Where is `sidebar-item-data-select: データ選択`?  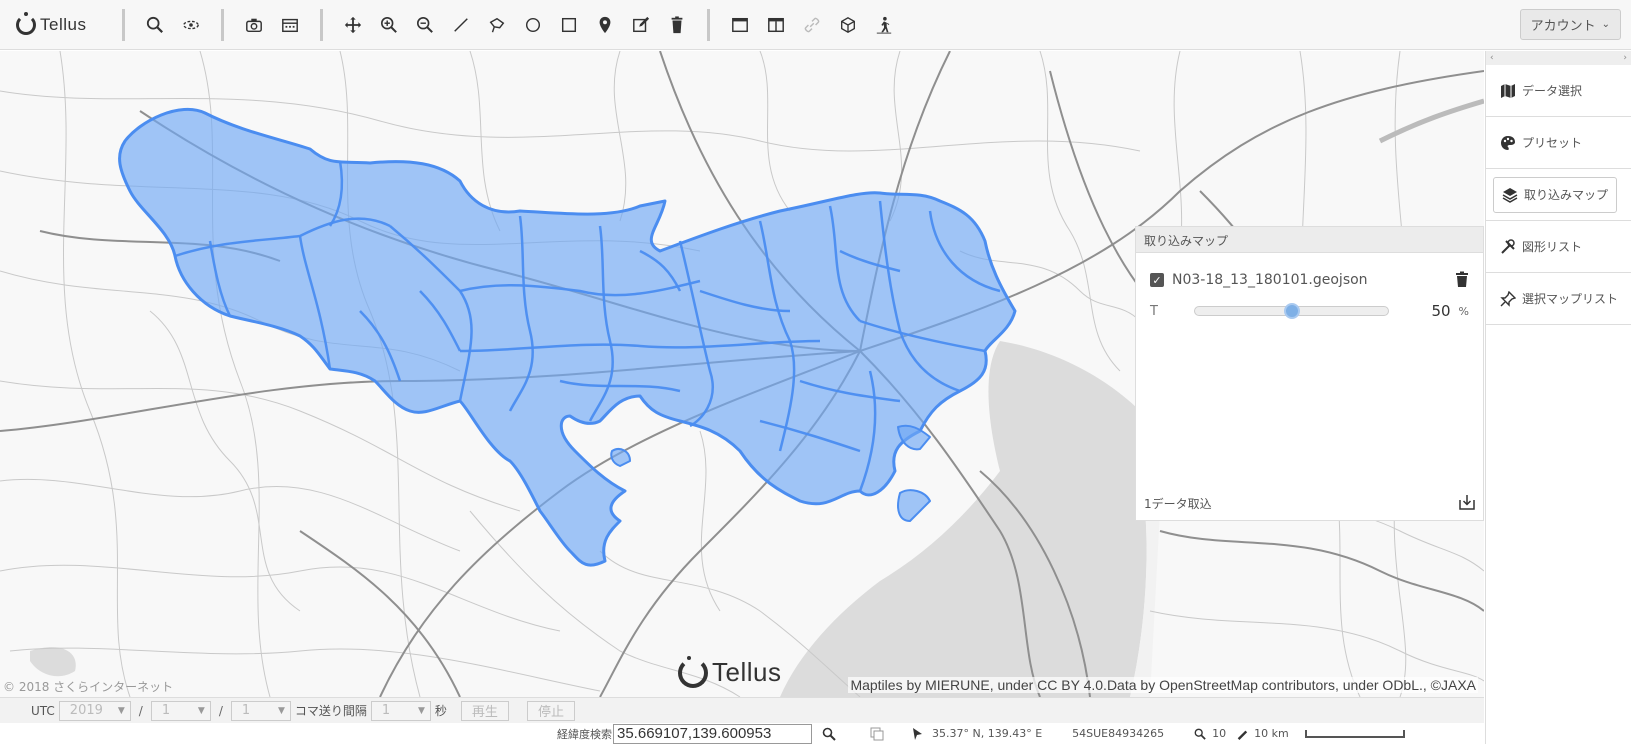
sidebar-item-data-select: データ選択 is located at coordinates (1558, 91).